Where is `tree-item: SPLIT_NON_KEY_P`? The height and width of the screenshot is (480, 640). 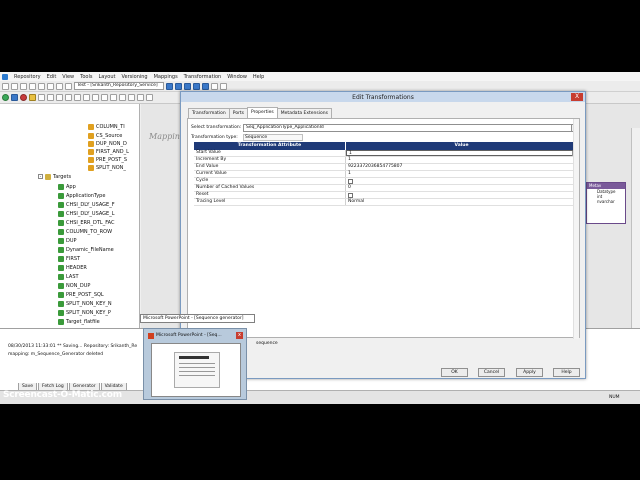 tree-item: SPLIT_NON_KEY_P is located at coordinates (84, 312).